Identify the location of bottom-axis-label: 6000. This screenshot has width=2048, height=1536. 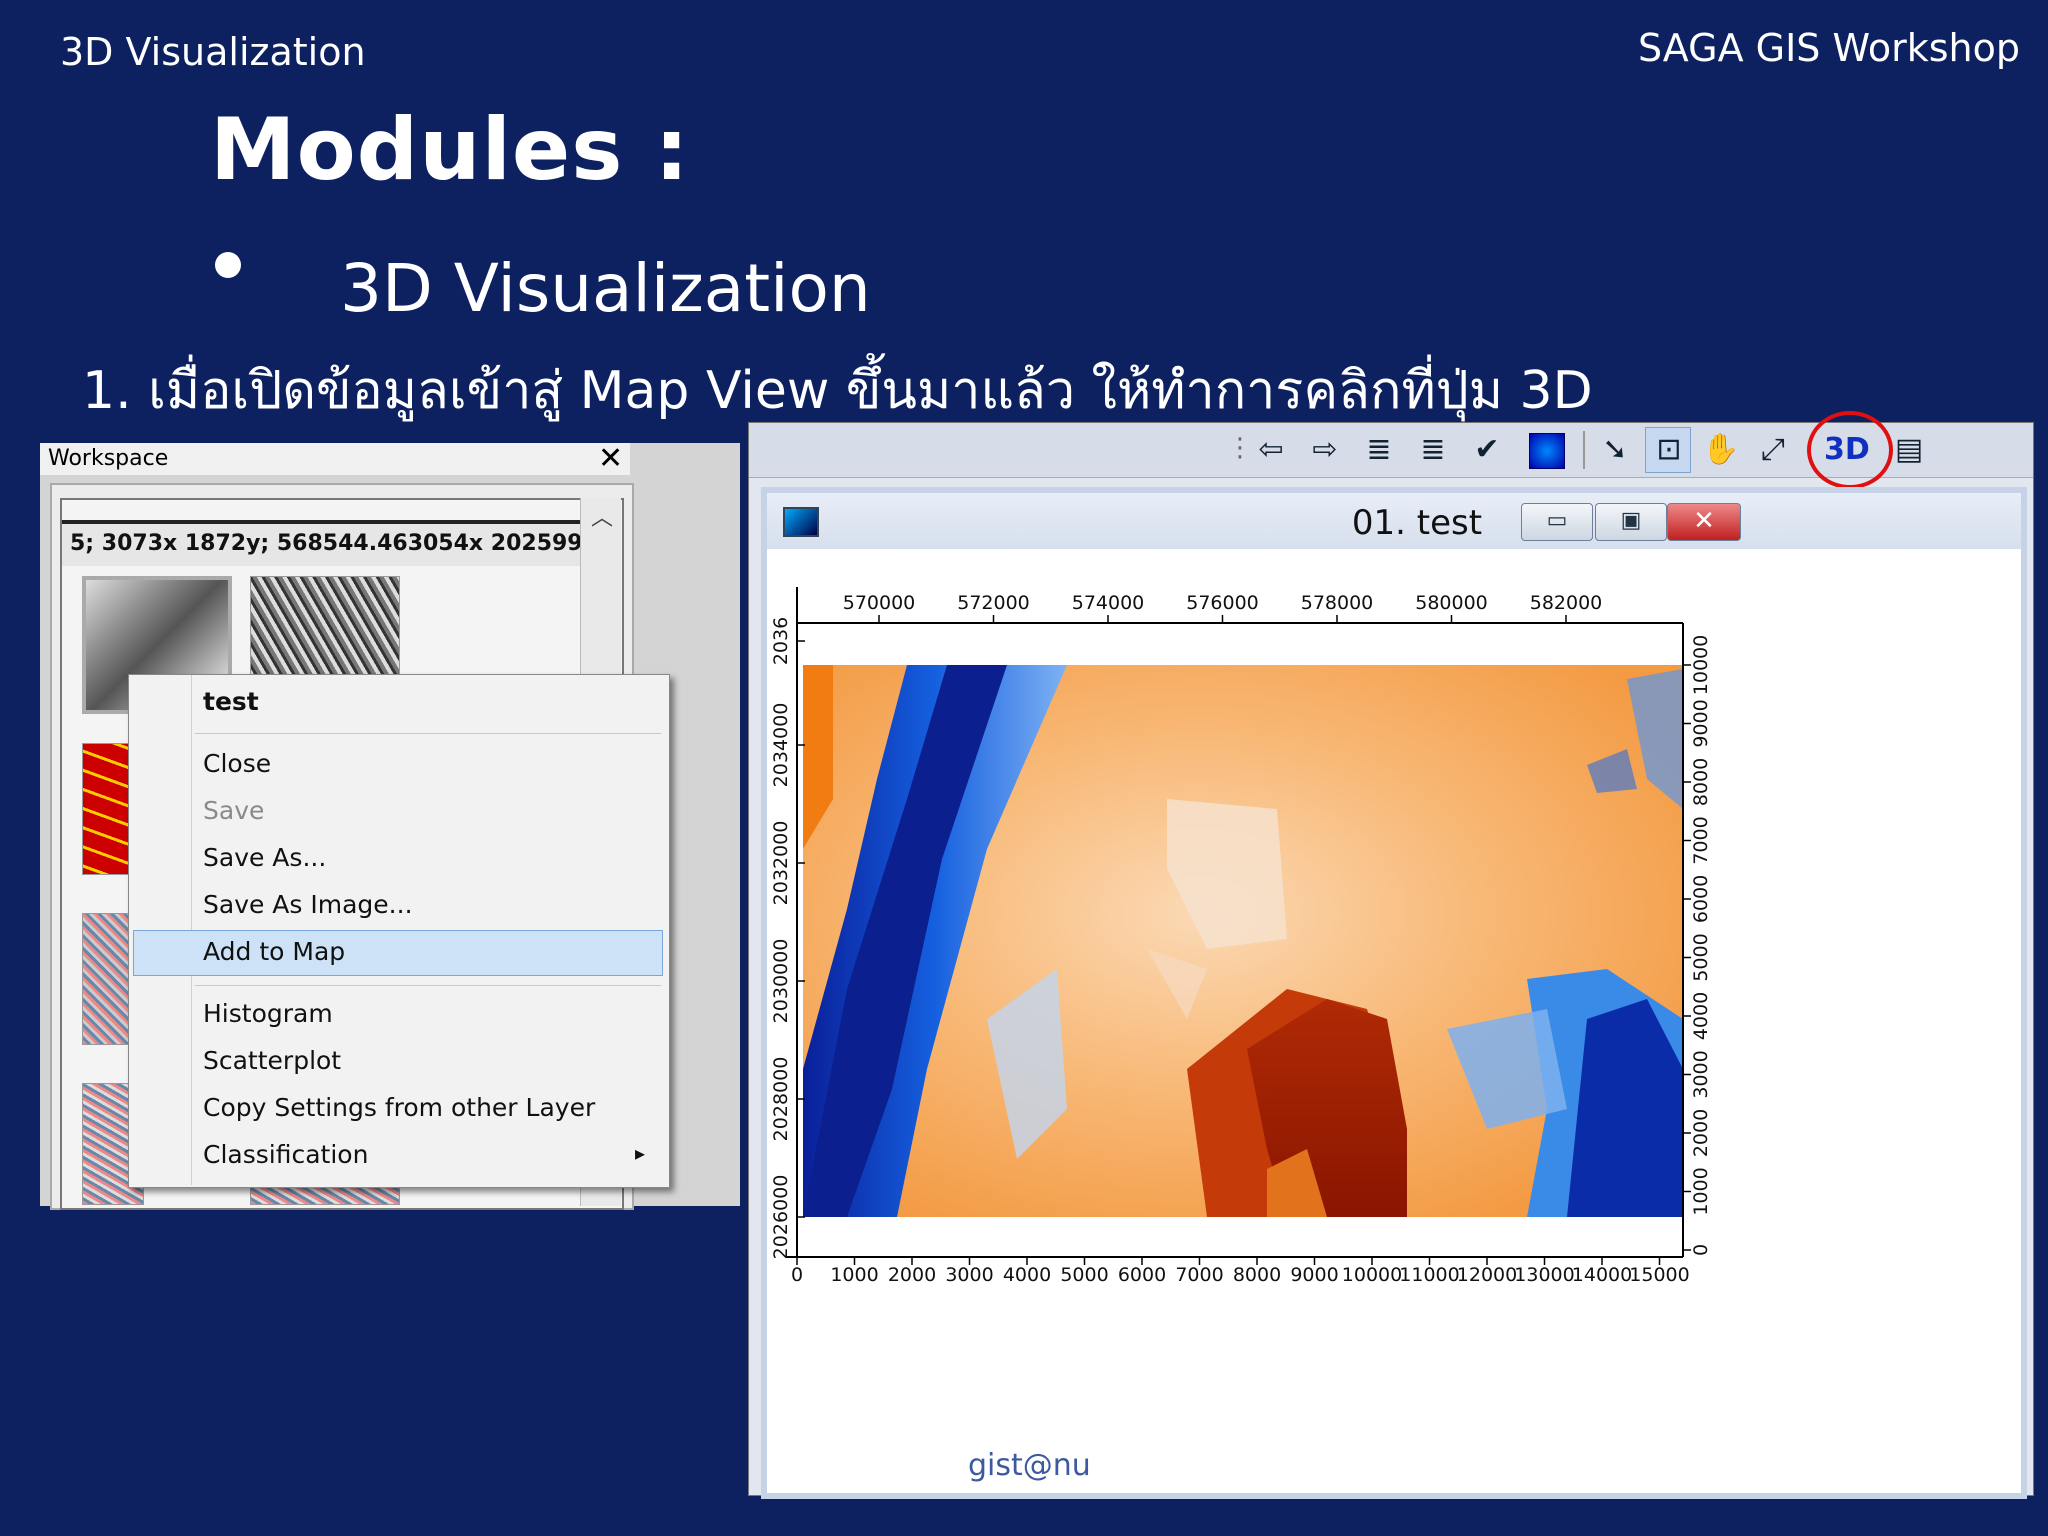
(1142, 1275).